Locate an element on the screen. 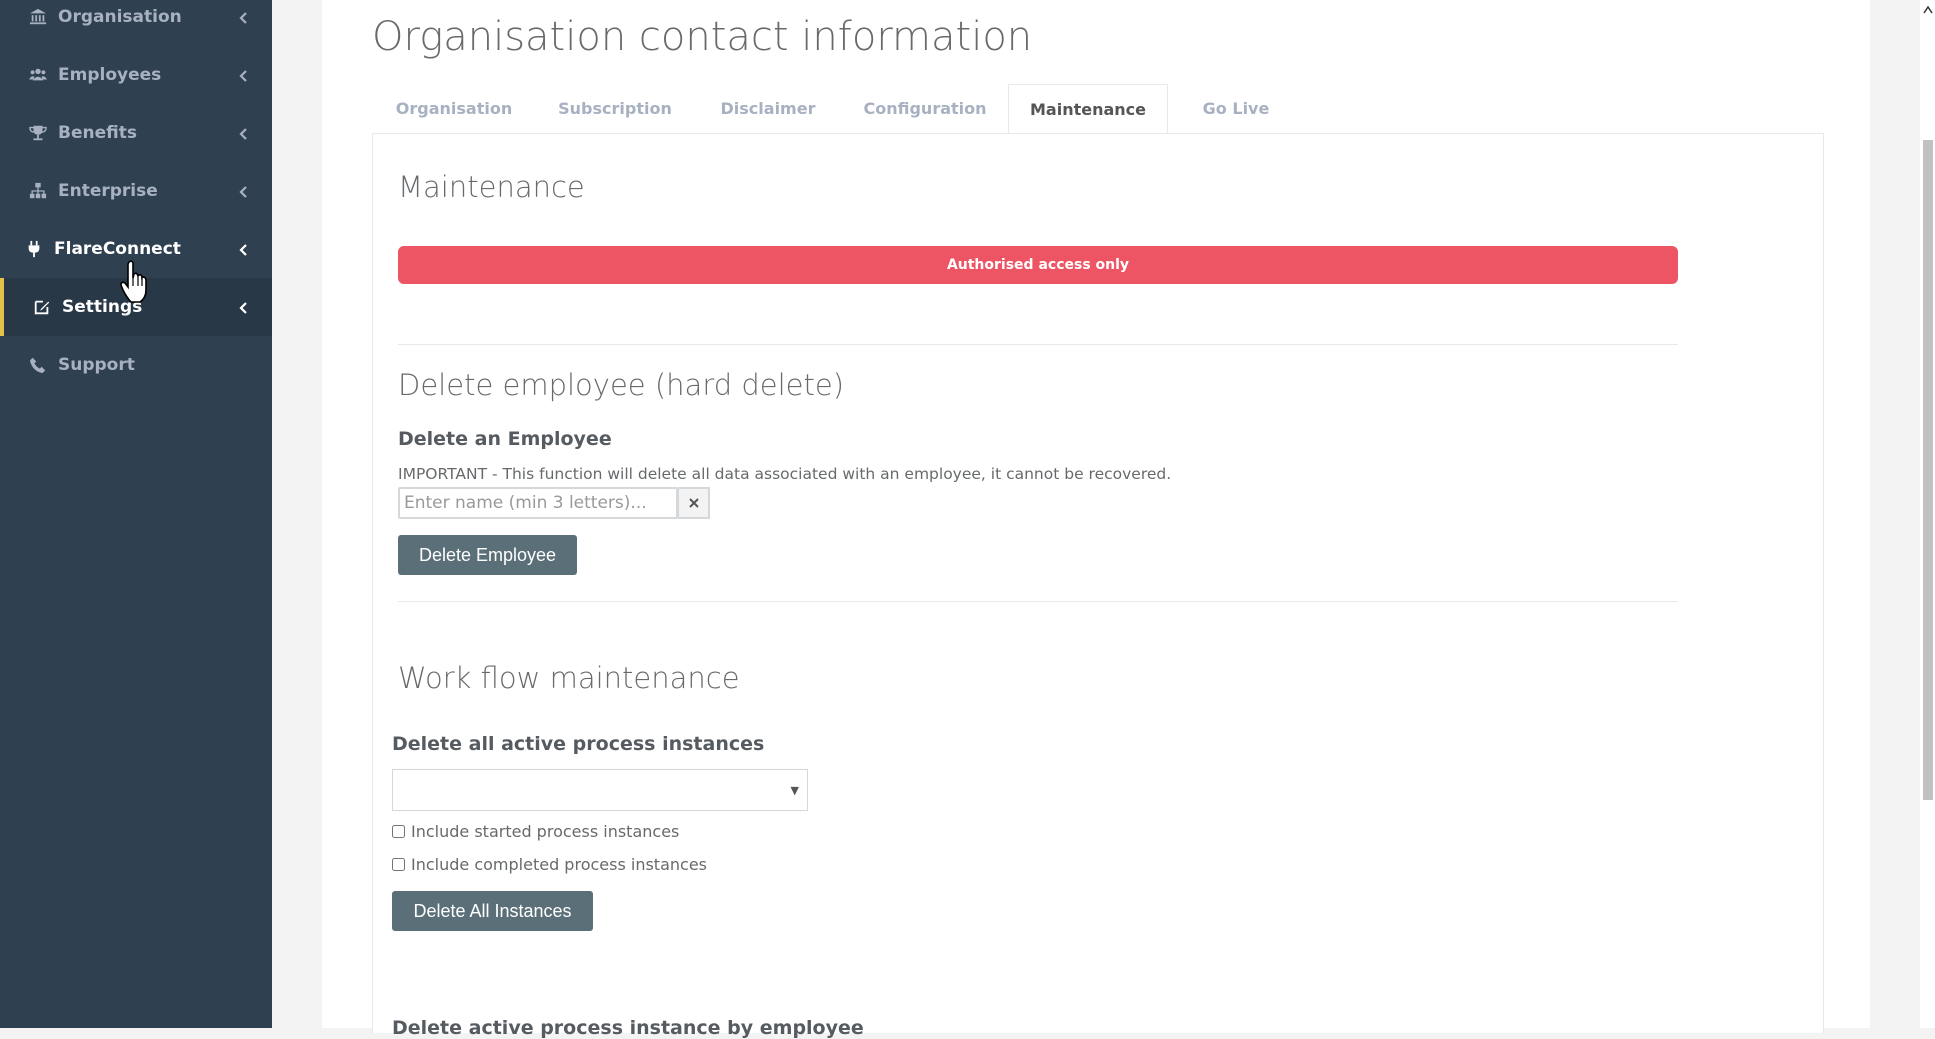 This screenshot has width=1935, height=1039. delete-instances-subheading: Delete all active process instances is located at coordinates (578, 744).